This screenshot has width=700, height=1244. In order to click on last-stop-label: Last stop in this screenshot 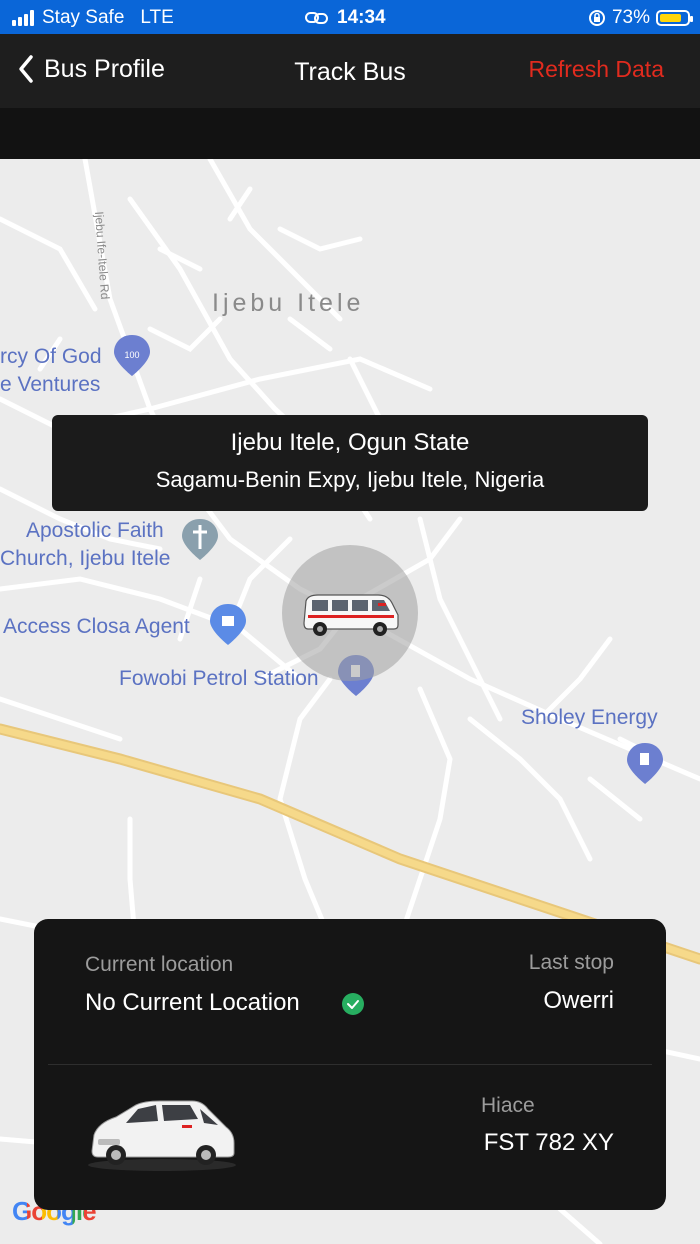, I will do `click(571, 962)`.